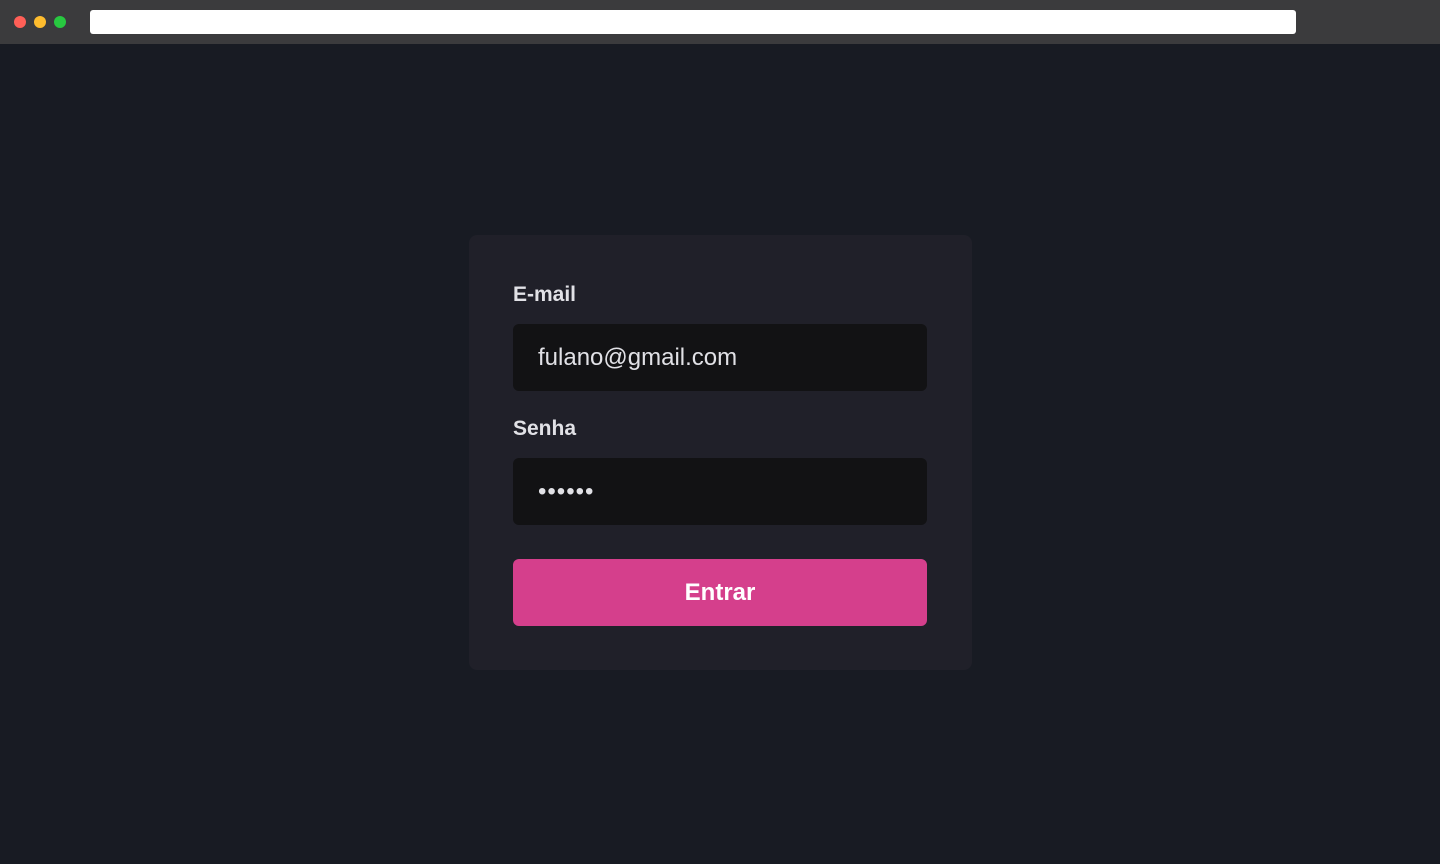 Image resolution: width=1440 pixels, height=864 pixels. What do you see at coordinates (693, 22) in the screenshot?
I see `address-bar` at bounding box center [693, 22].